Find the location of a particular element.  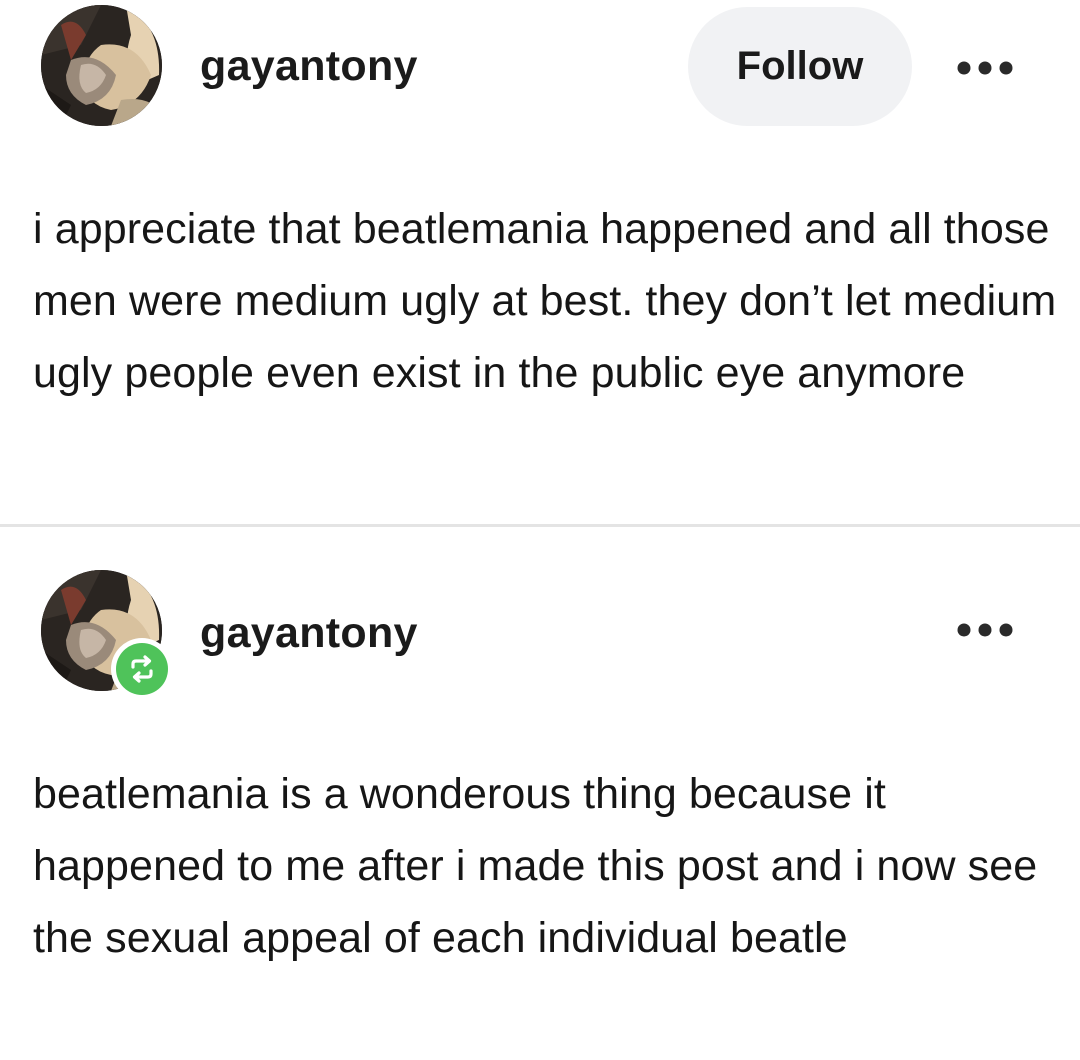

reblog-badge is located at coordinates (142, 669).